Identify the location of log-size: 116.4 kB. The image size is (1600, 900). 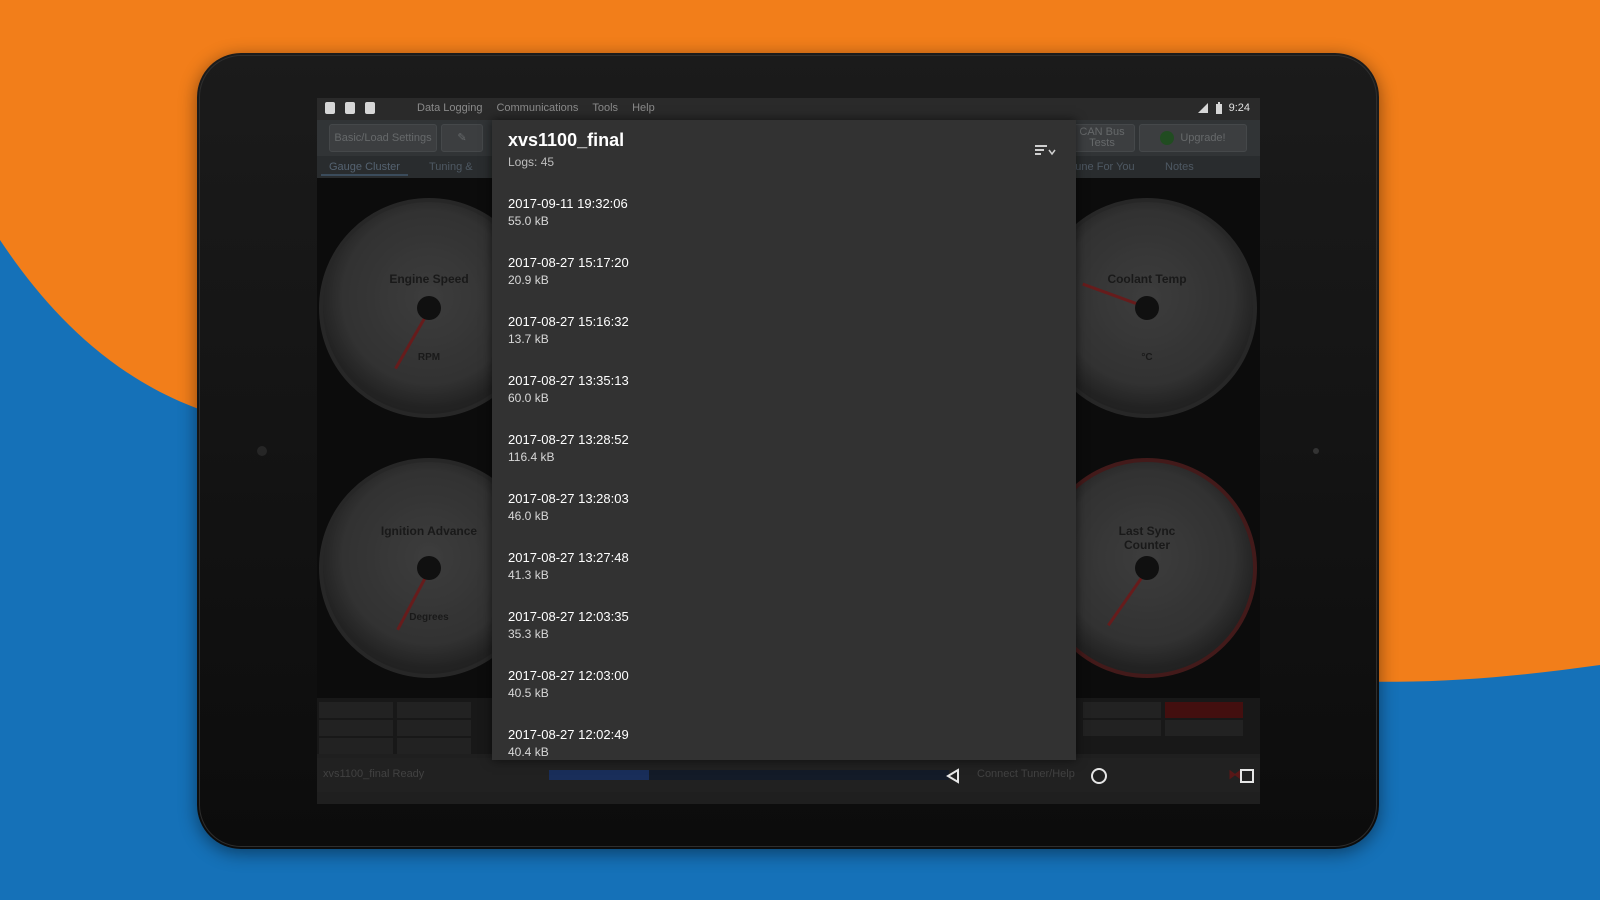
(531, 457).